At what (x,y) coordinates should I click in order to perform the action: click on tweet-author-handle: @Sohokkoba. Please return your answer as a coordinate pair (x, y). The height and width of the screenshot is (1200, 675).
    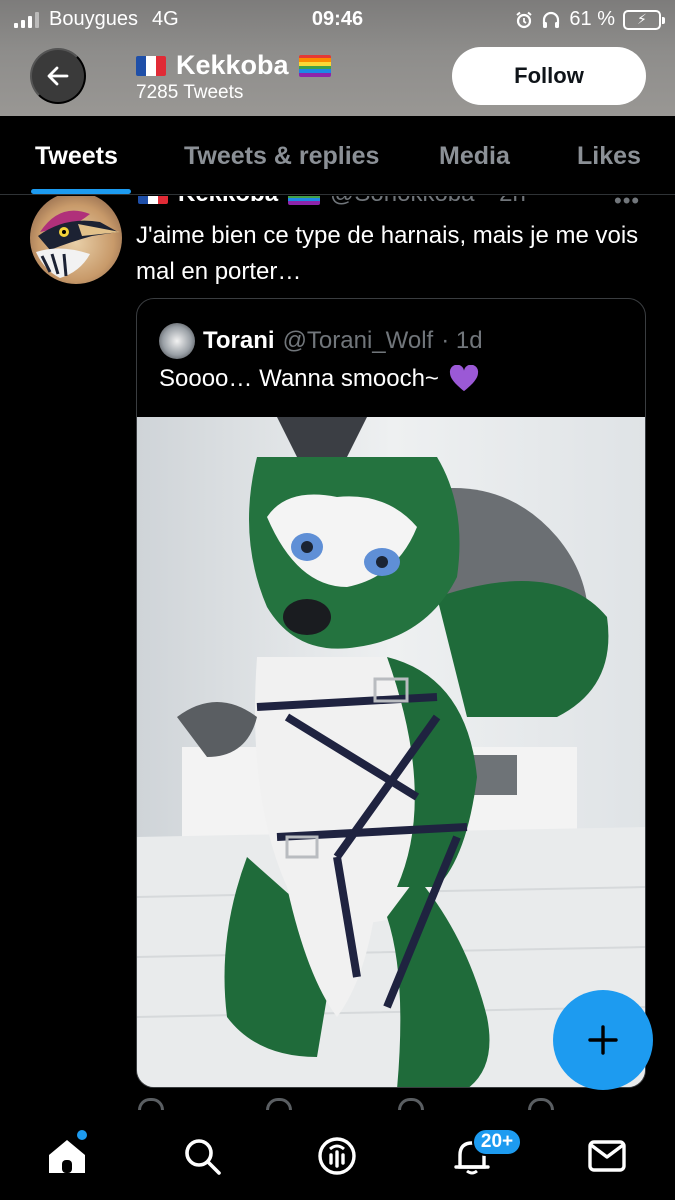
    Looking at the image, I should click on (402, 202).